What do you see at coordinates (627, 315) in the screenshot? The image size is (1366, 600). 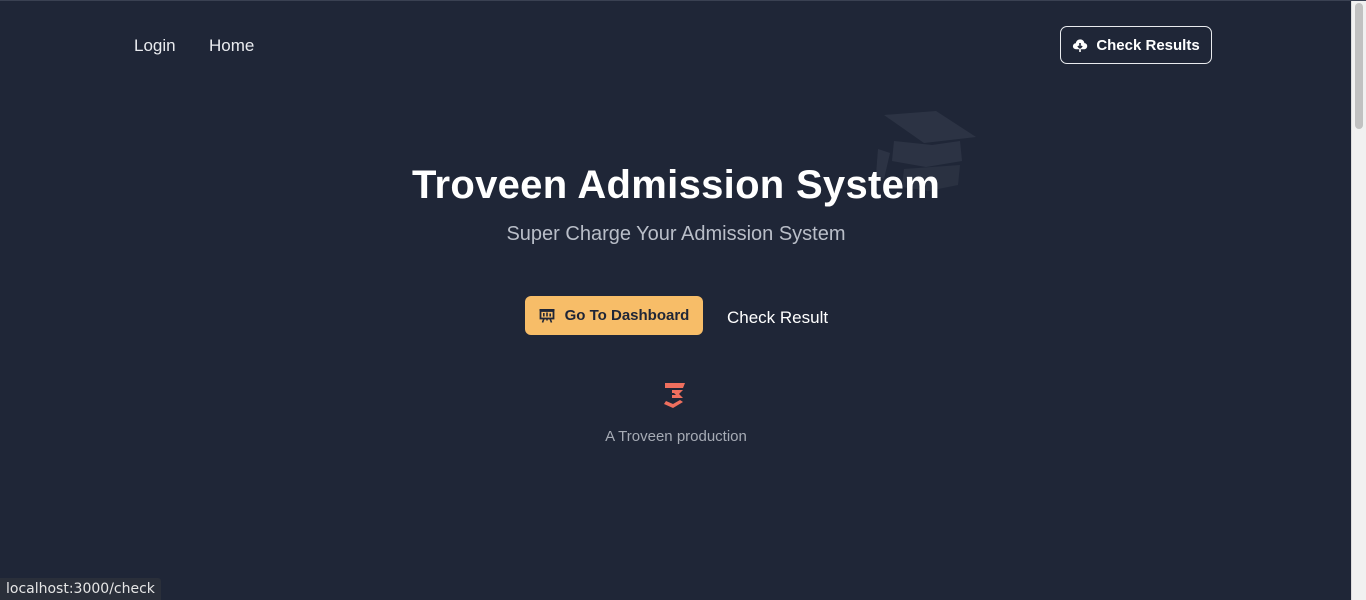 I see `go-to-dashboard-label: Go To Dashboard` at bounding box center [627, 315].